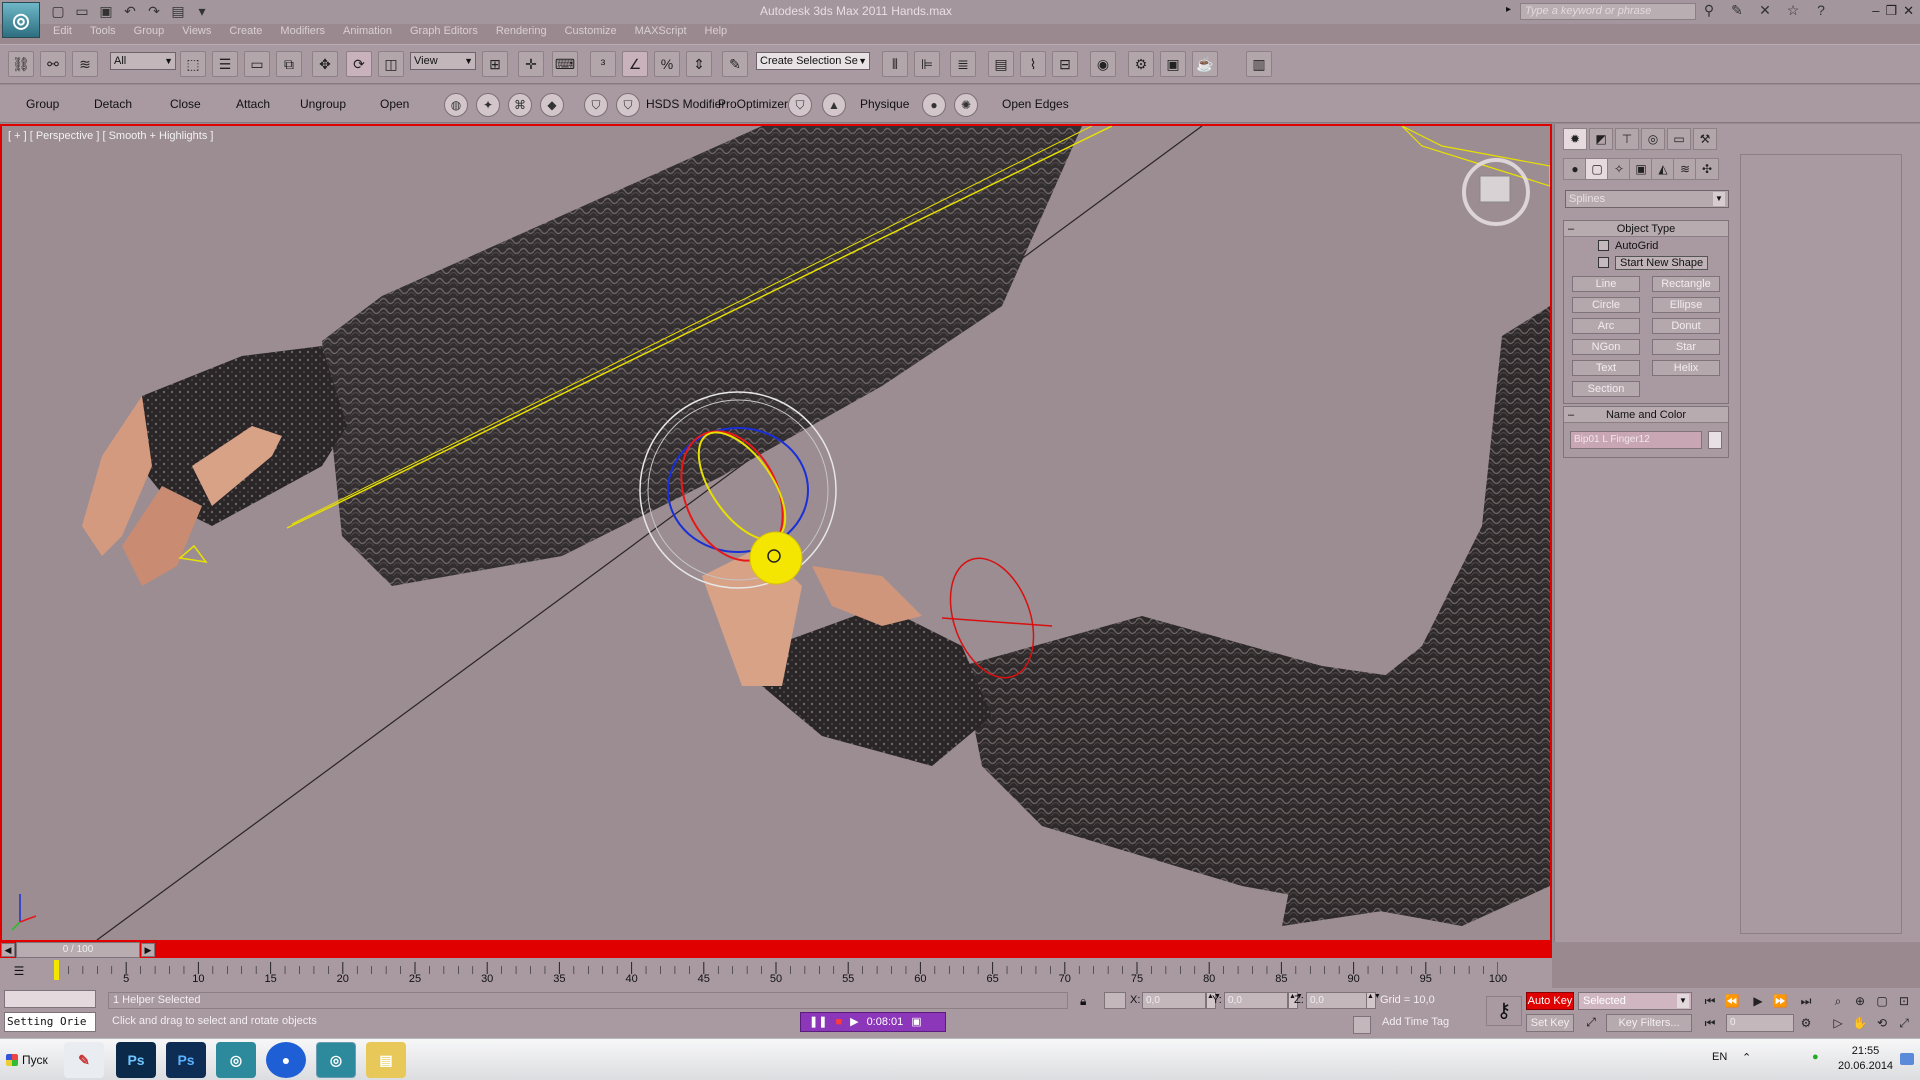 This screenshot has height=1080, width=1920. Describe the element at coordinates (1806, 1001) in the screenshot. I see `go-to-end-icon: ⏭` at that location.